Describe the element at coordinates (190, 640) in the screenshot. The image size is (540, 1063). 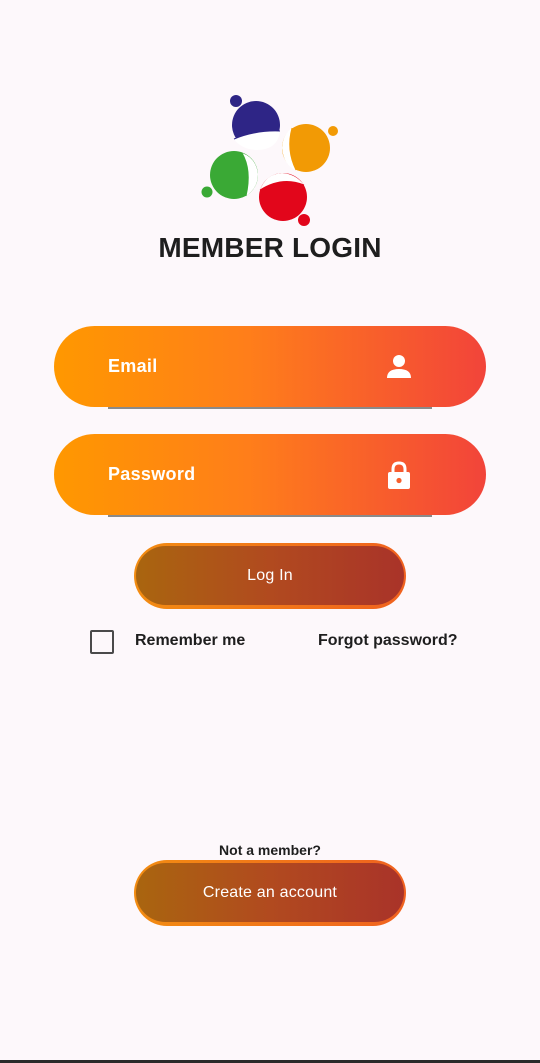
I see `remember-me-label: Remember me` at that location.